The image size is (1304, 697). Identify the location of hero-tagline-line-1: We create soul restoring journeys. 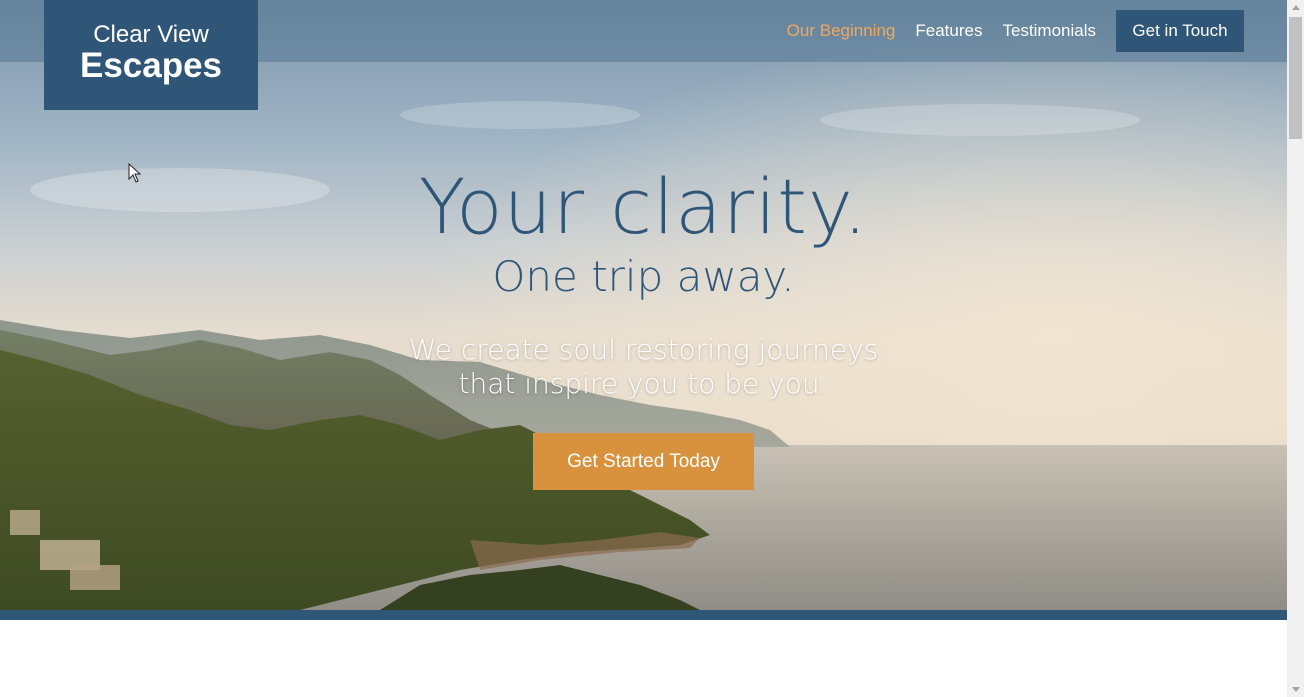
(643, 349).